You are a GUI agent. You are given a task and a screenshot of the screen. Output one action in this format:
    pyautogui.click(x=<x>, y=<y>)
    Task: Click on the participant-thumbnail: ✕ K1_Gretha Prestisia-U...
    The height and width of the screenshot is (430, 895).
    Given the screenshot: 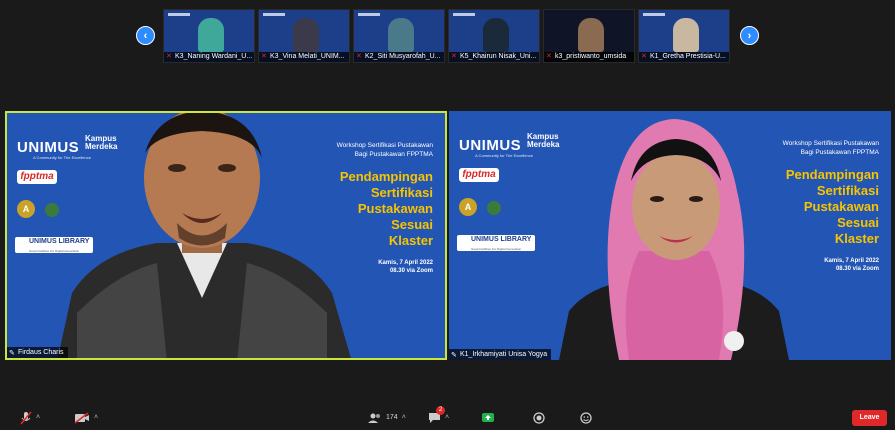 What is the action you would take?
    pyautogui.click(x=684, y=36)
    